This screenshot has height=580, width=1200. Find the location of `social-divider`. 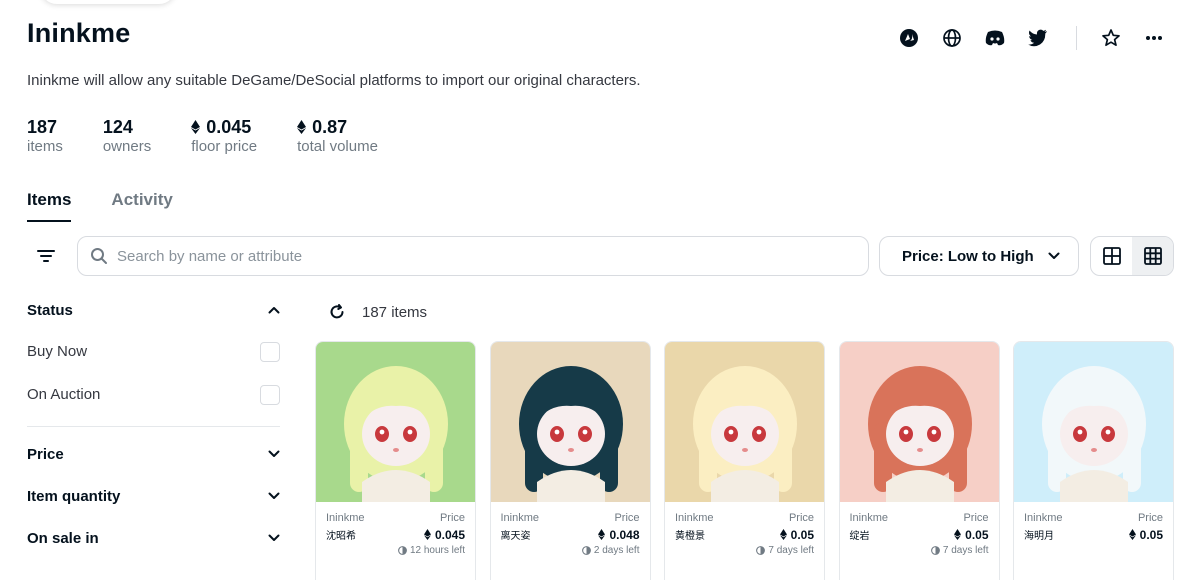

social-divider is located at coordinates (1076, 38).